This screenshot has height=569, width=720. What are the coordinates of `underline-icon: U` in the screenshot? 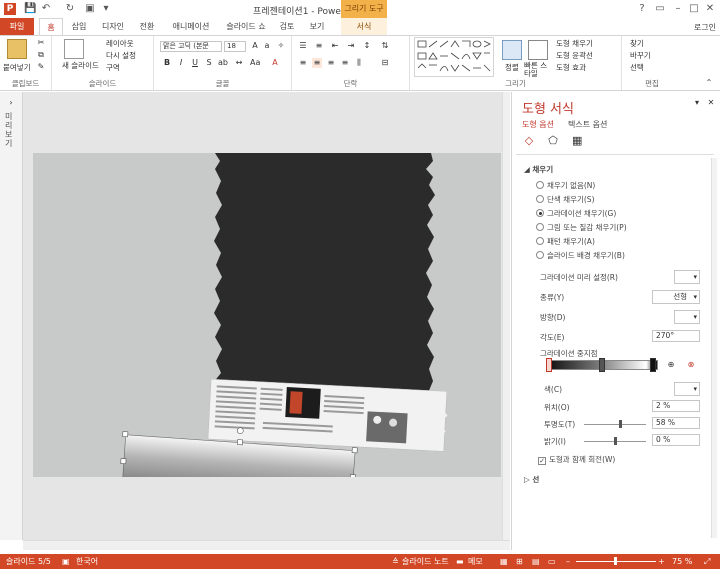 It's located at (195, 63).